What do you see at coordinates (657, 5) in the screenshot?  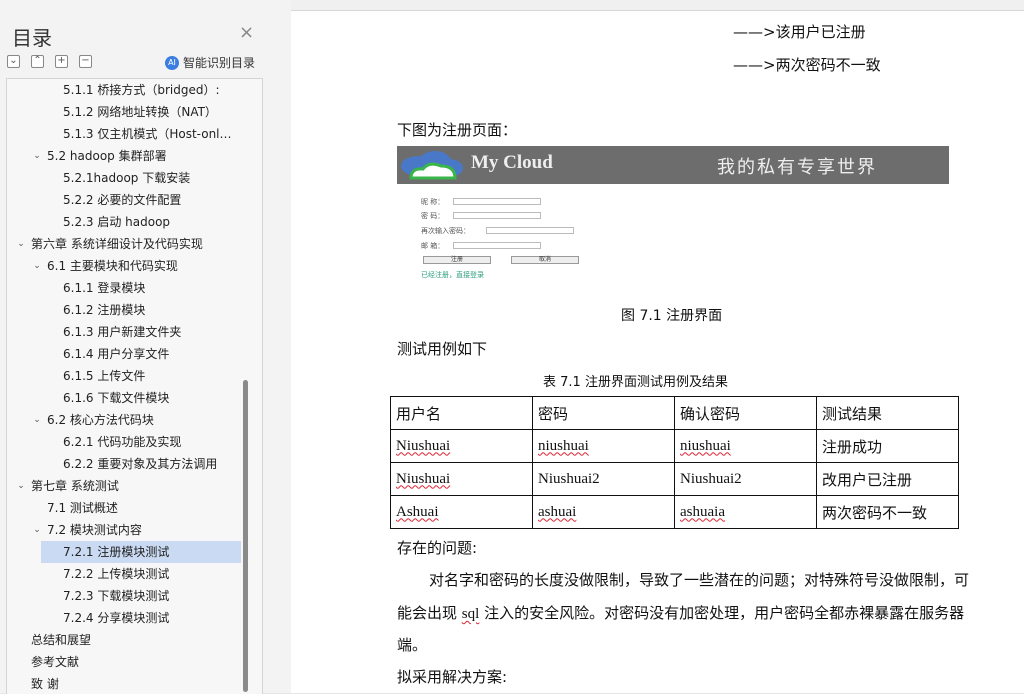 I see `ruler` at bounding box center [657, 5].